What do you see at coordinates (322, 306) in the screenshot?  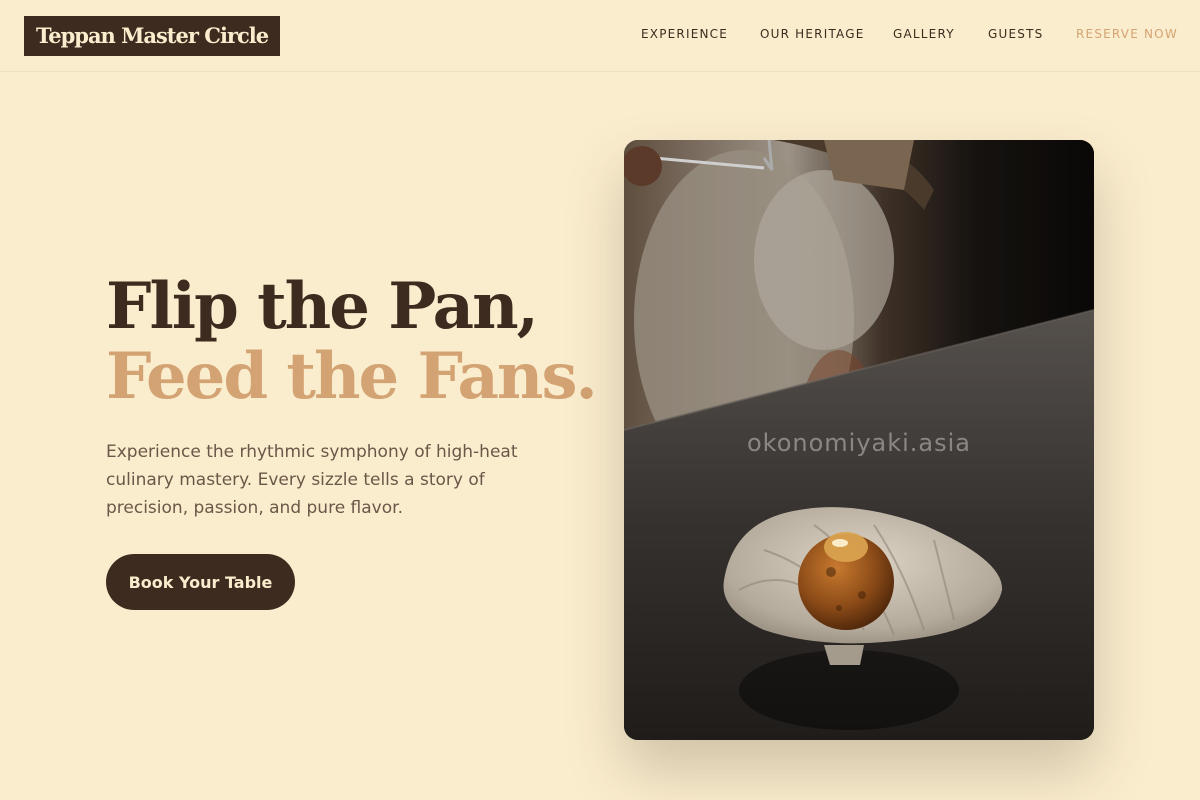 I see `hero-title-line1: Flip the Pan,` at bounding box center [322, 306].